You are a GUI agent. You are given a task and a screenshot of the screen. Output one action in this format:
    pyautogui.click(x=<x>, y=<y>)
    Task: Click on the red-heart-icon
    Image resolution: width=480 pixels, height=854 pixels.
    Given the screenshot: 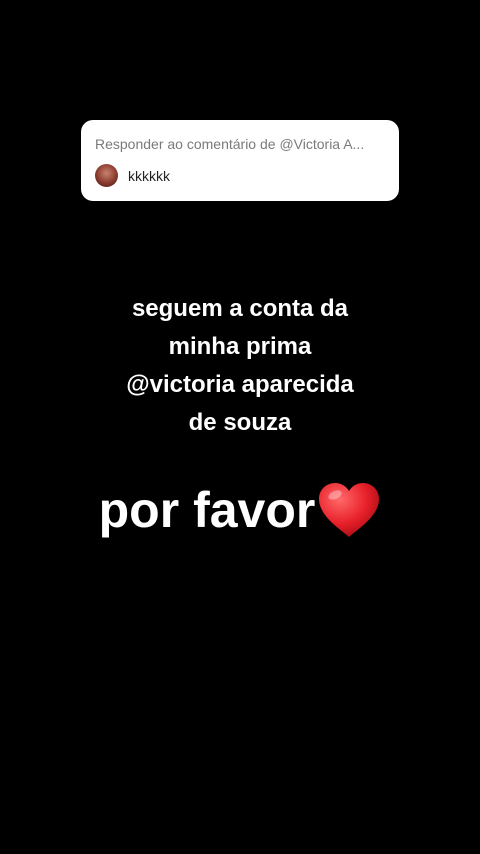 What is the action you would take?
    pyautogui.click(x=349, y=510)
    